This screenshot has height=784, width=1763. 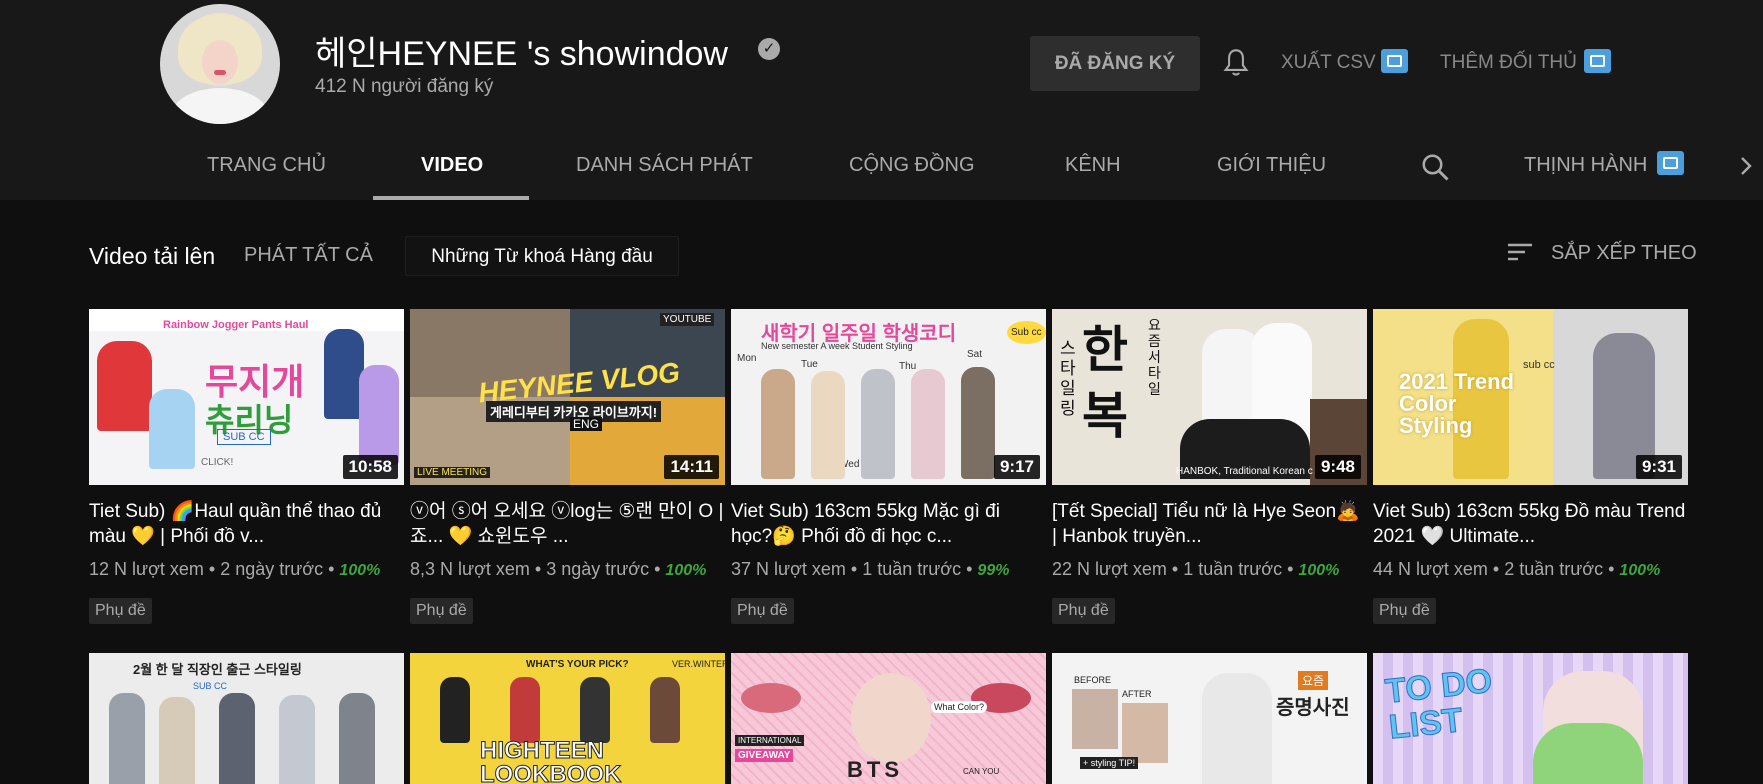 What do you see at coordinates (1530, 718) in the screenshot?
I see `video-thumbnail: TO DO LIST` at bounding box center [1530, 718].